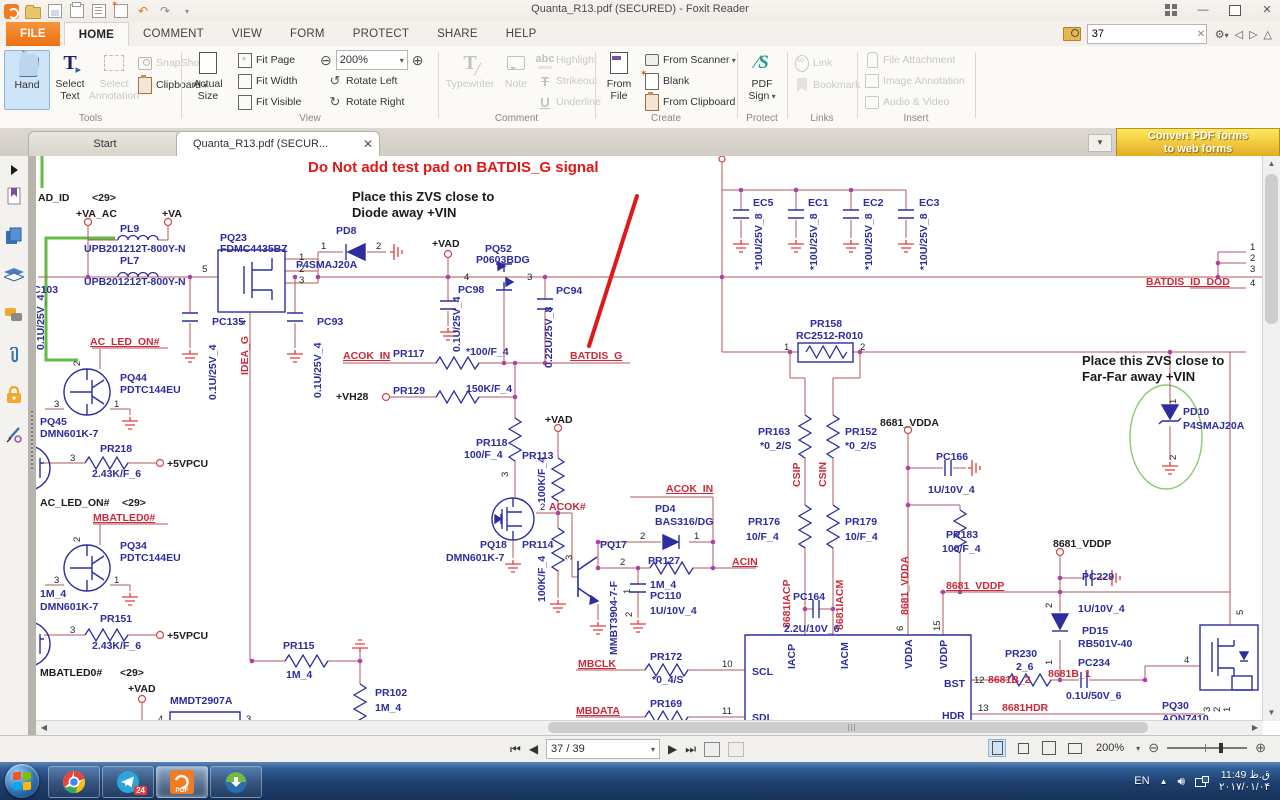 This screenshot has width=1280, height=800. Describe the element at coordinates (1071, 34) in the screenshot. I see `search-icon` at that location.